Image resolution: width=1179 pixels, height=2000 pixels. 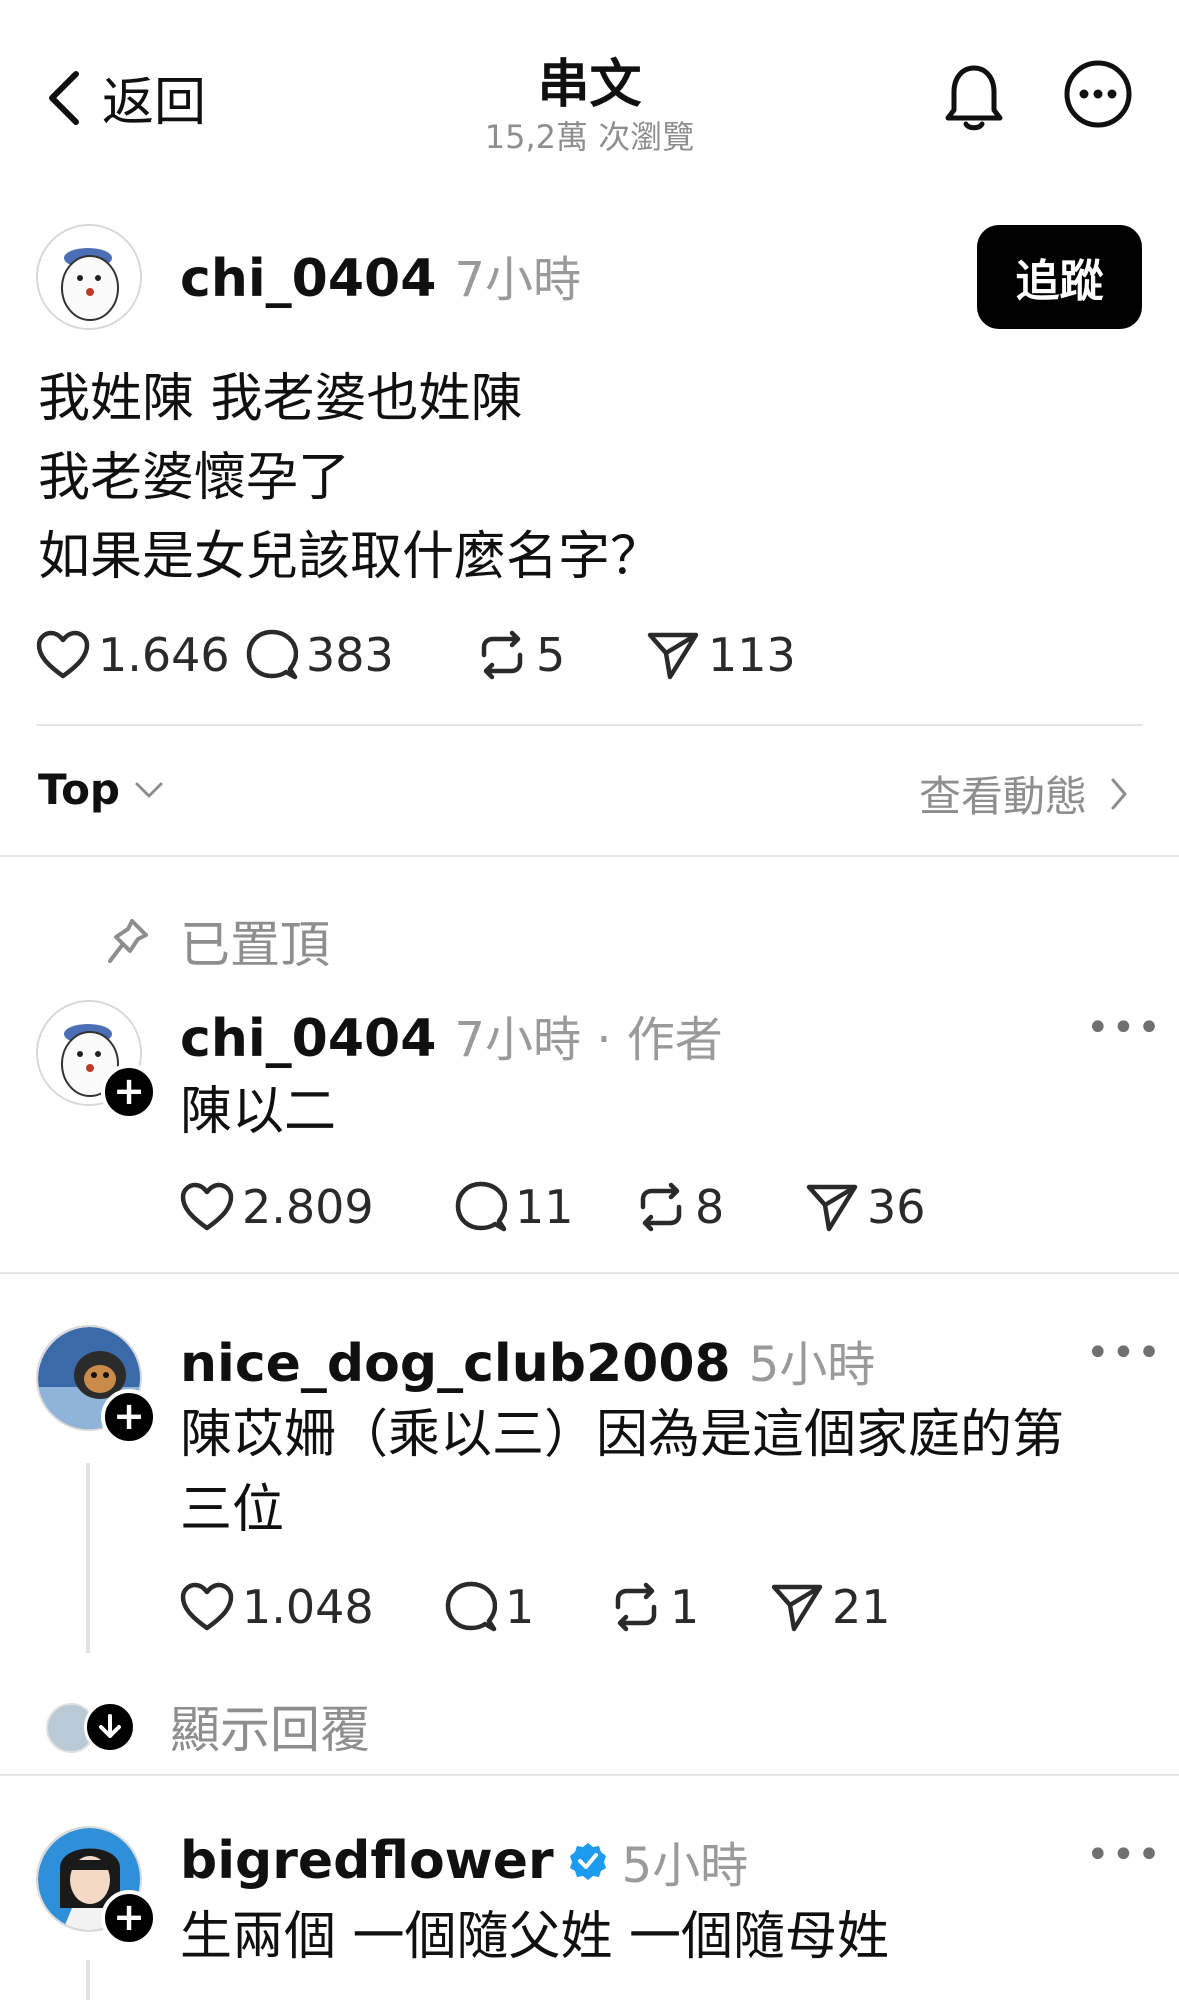 I want to click on reply-actions: 1.048 1 1 21, so click(x=535, y=1607).